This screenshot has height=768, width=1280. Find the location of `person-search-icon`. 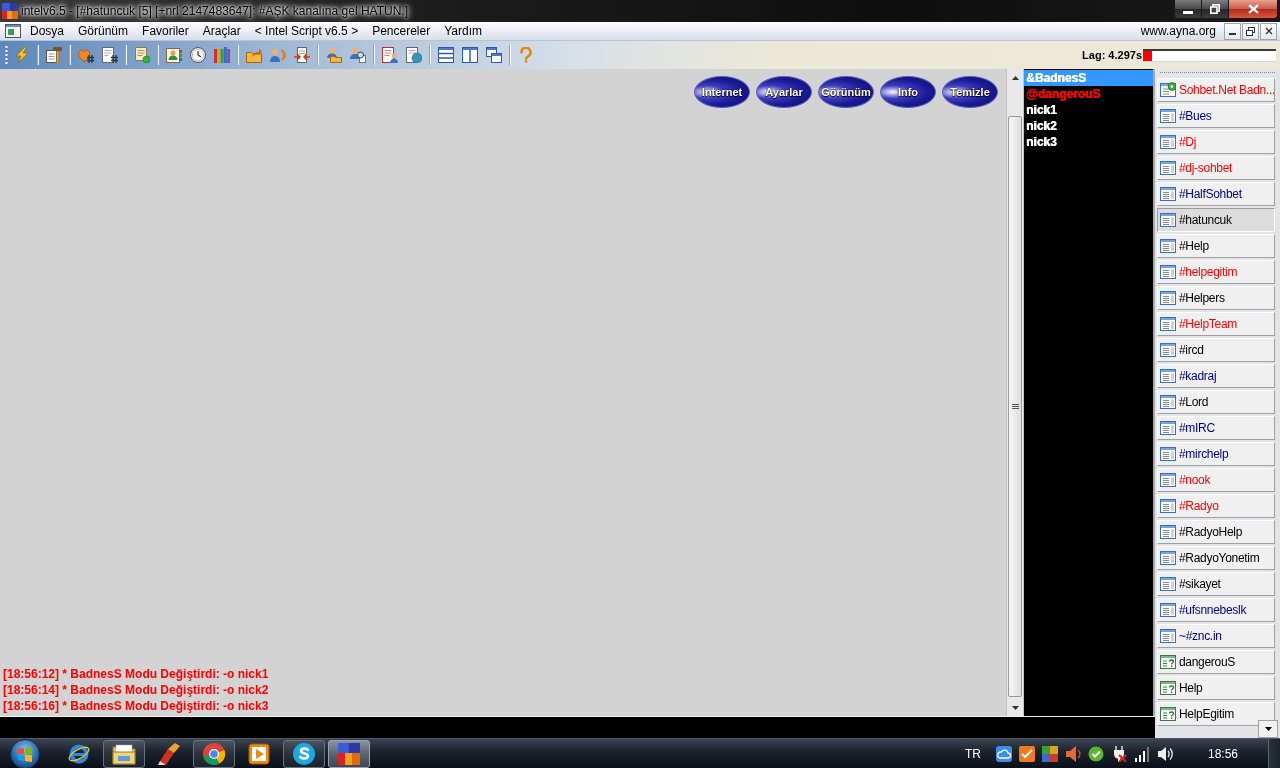

person-search-icon is located at coordinates (358, 55).